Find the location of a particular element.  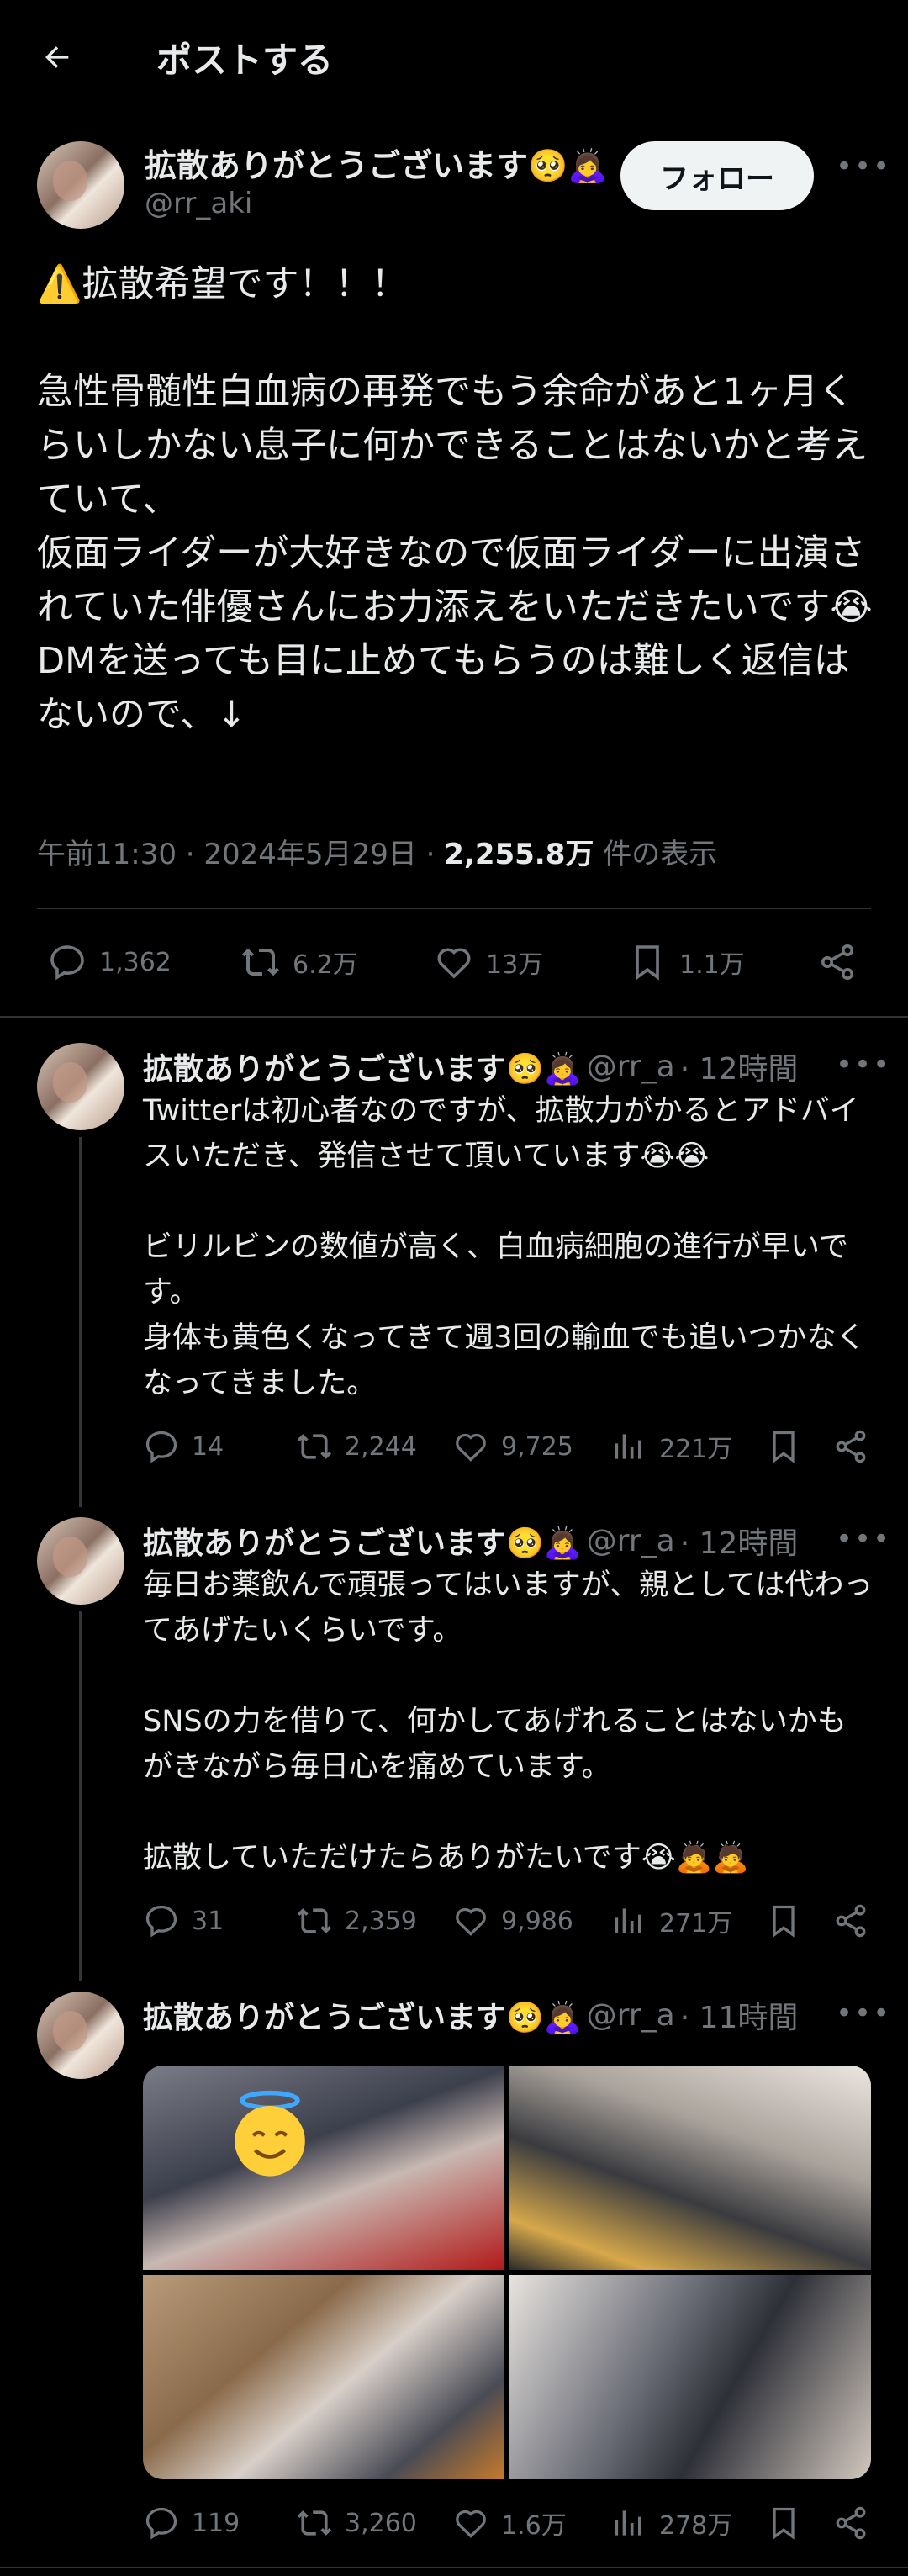

back-arrow-icon is located at coordinates (57, 57).